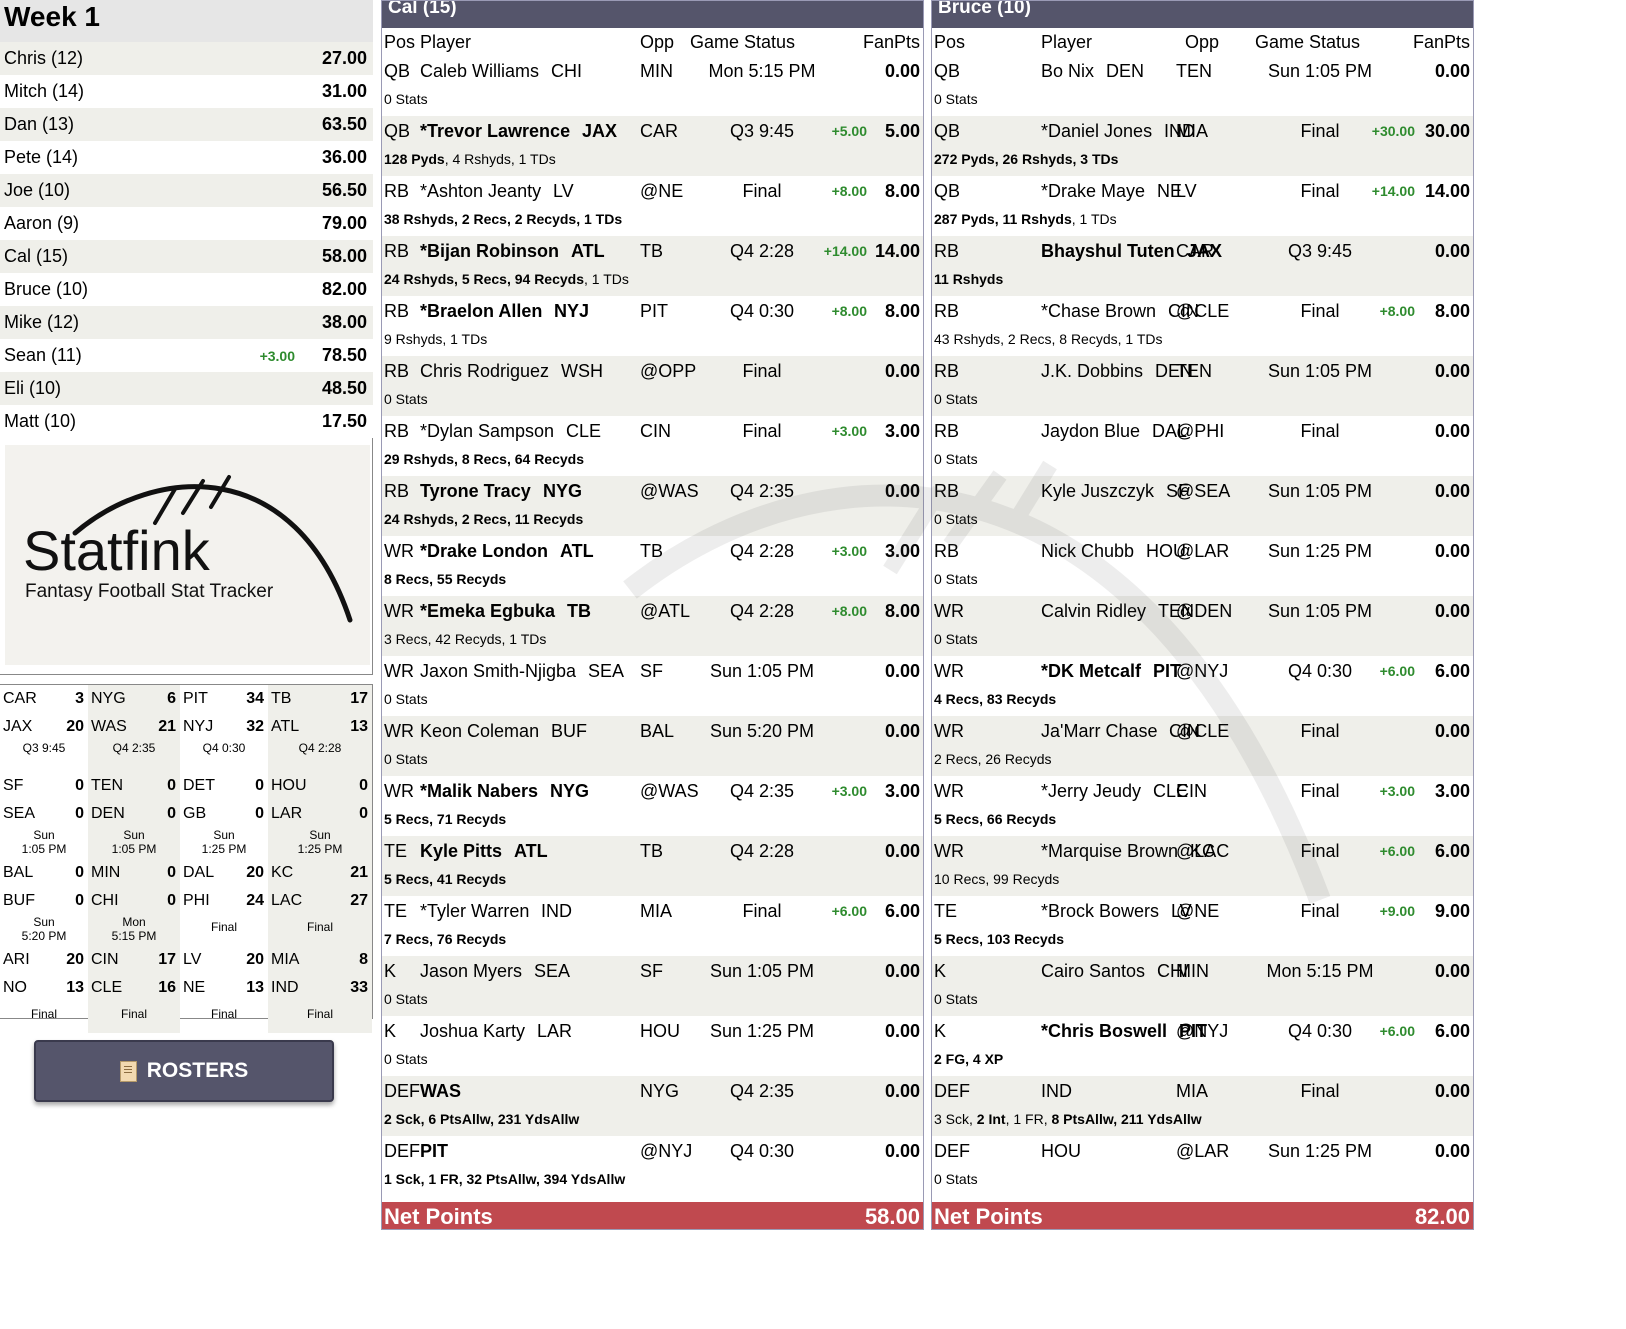 Image resolution: width=1626 pixels, height=1329 pixels. What do you see at coordinates (487, 431) in the screenshot?
I see `player-name: *Dylan Sampson` at bounding box center [487, 431].